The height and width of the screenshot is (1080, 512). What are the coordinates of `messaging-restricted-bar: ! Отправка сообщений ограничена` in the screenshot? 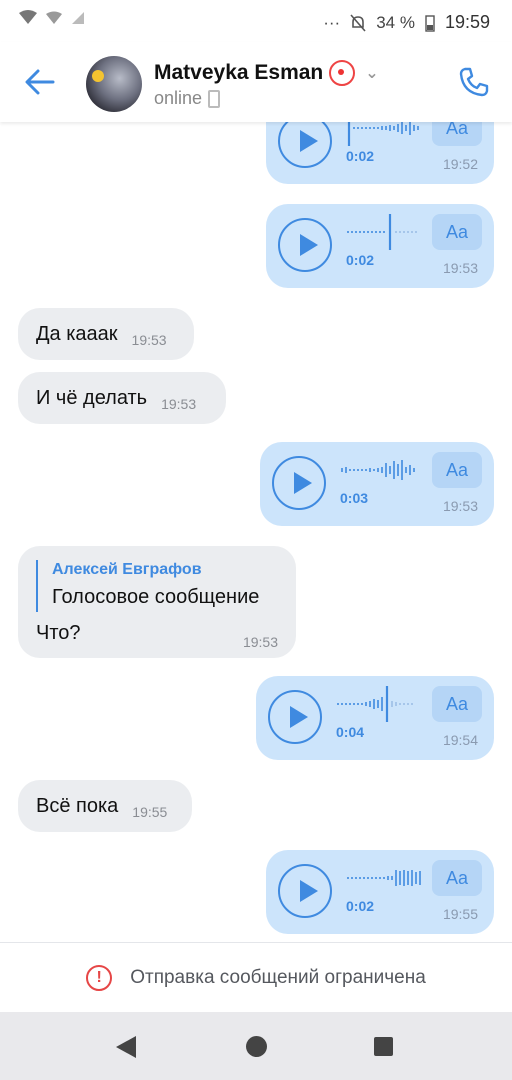 It's located at (256, 977).